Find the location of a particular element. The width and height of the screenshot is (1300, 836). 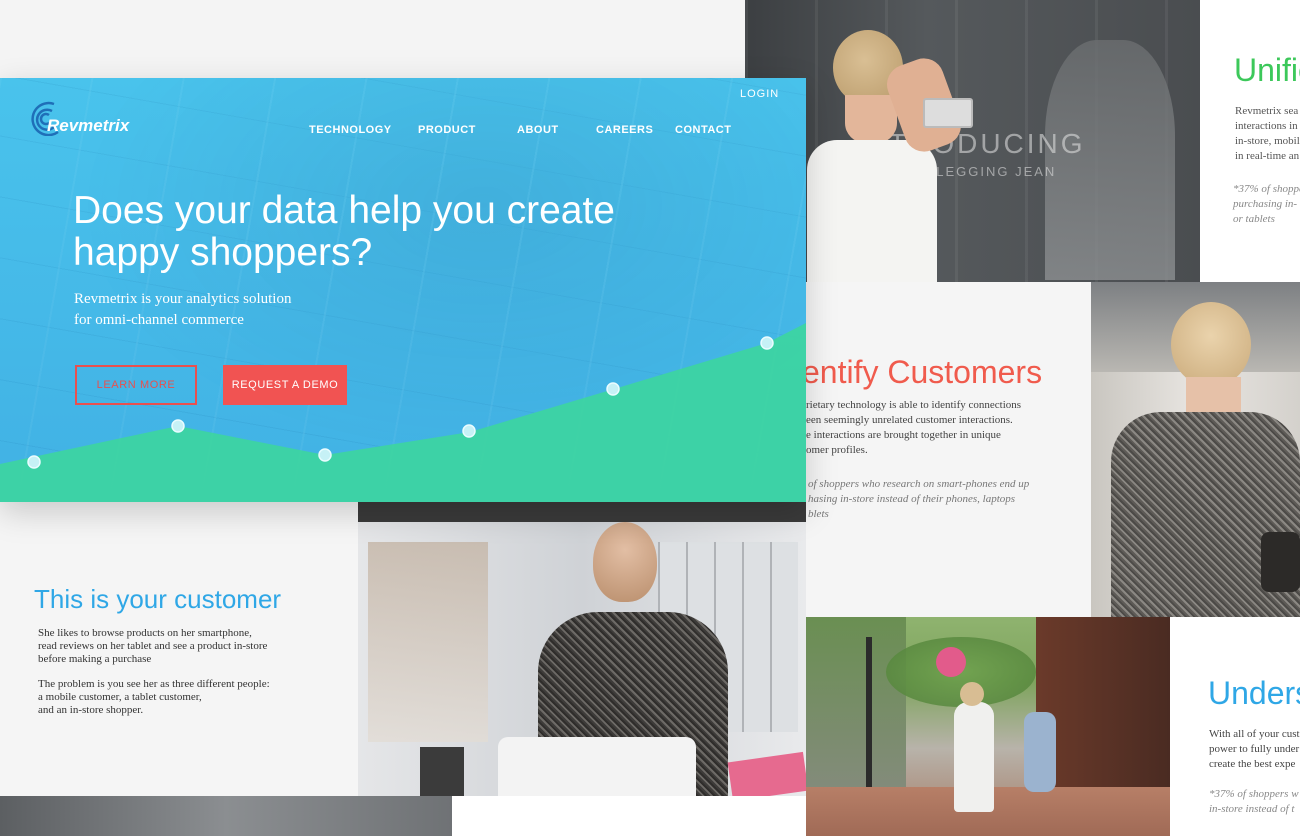

understand-line: power to fully under is located at coordinates (1254, 749).